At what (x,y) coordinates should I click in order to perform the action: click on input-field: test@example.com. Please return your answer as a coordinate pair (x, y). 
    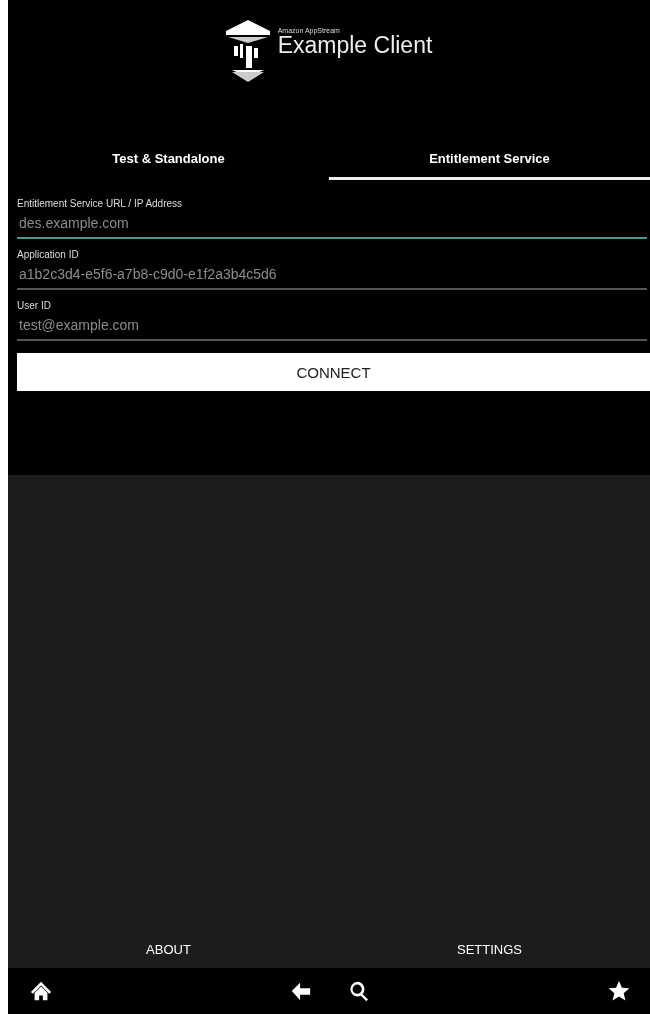
    Looking at the image, I should click on (332, 328).